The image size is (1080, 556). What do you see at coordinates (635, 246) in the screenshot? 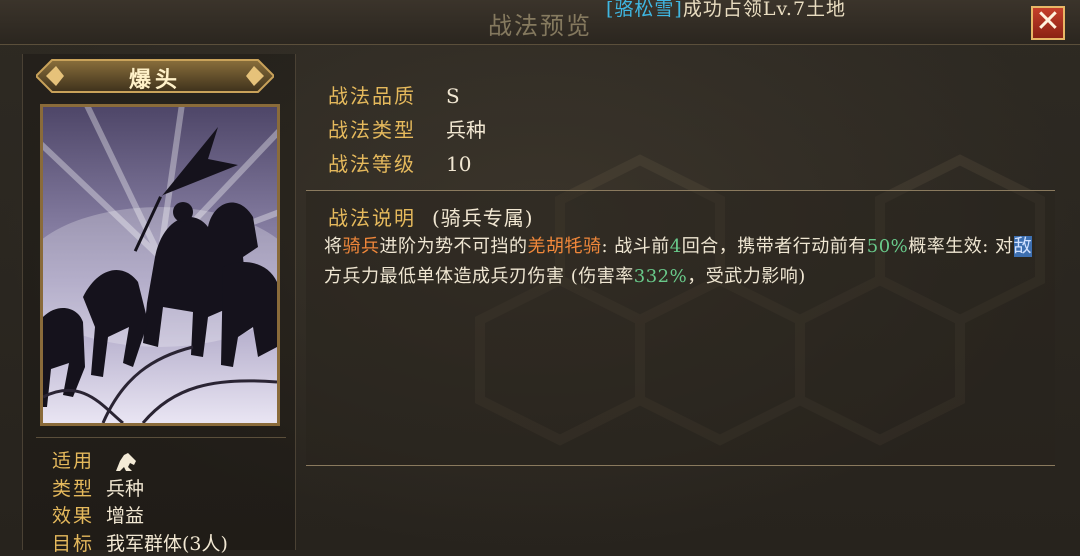
I see `desc-seg: : 战斗前` at bounding box center [635, 246].